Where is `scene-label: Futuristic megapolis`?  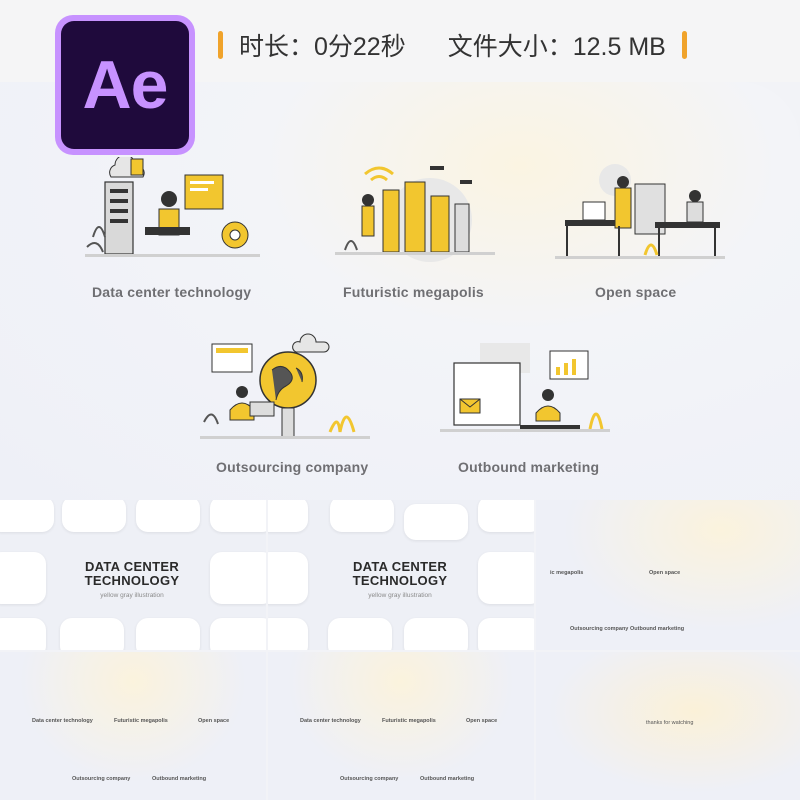
scene-label: Futuristic megapolis is located at coordinates (413, 292).